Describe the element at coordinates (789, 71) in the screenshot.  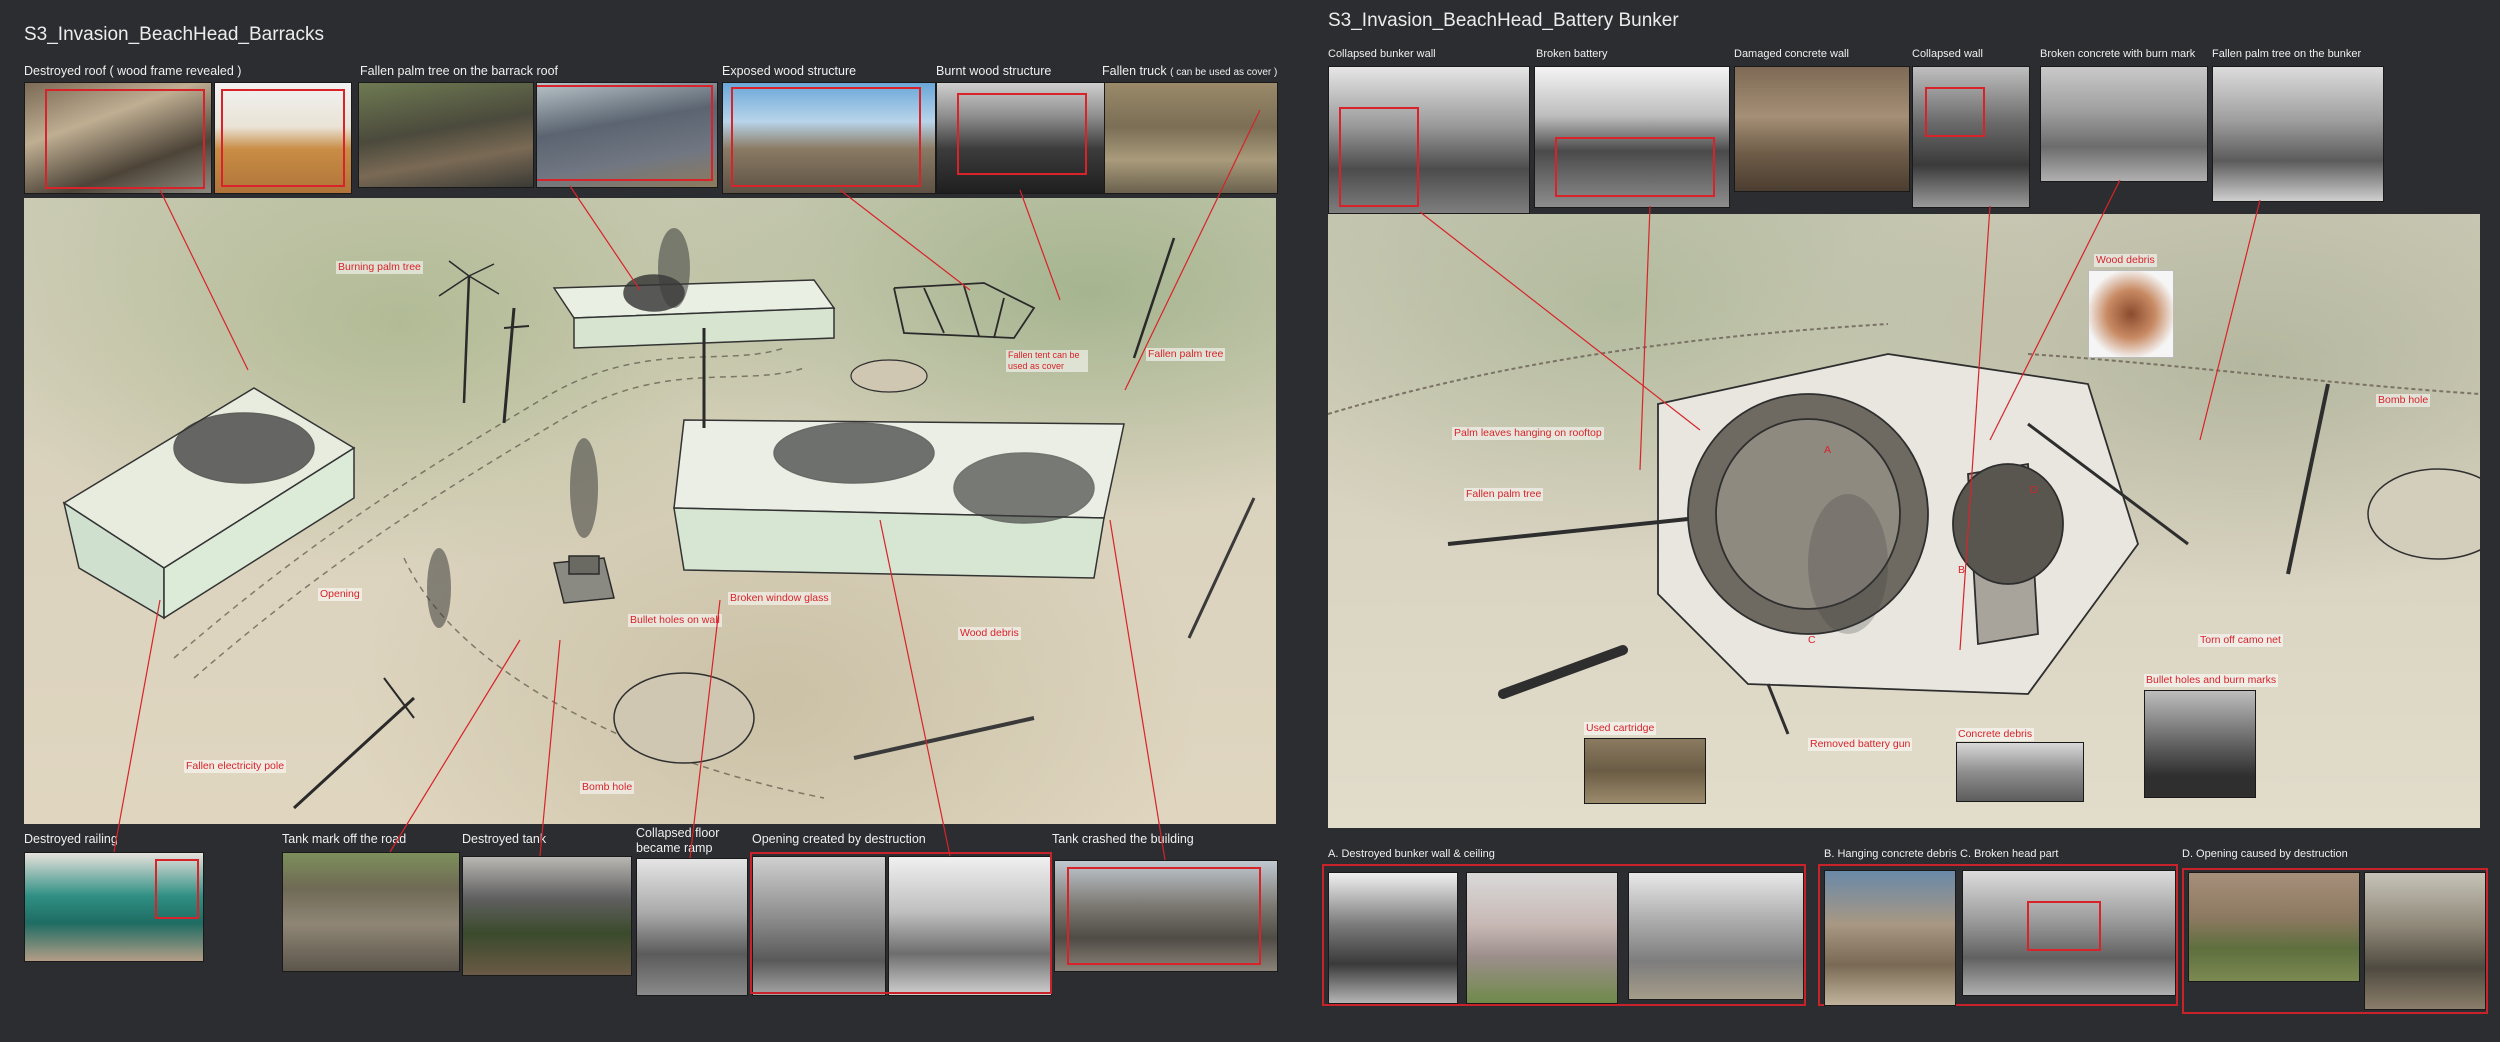
I see `ref-label-exposed-wood: Exposed wood structure` at that location.